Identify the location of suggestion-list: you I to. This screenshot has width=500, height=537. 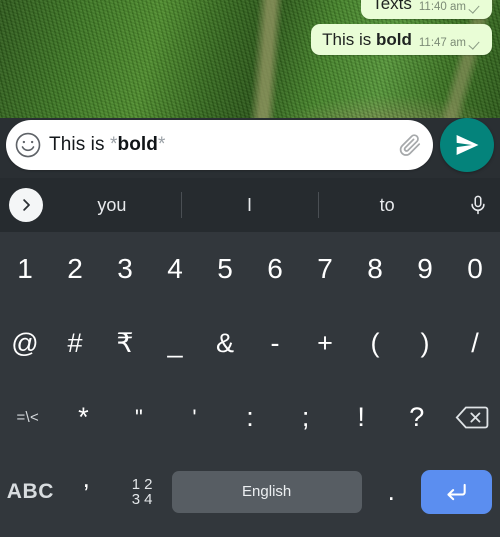
(249, 205).